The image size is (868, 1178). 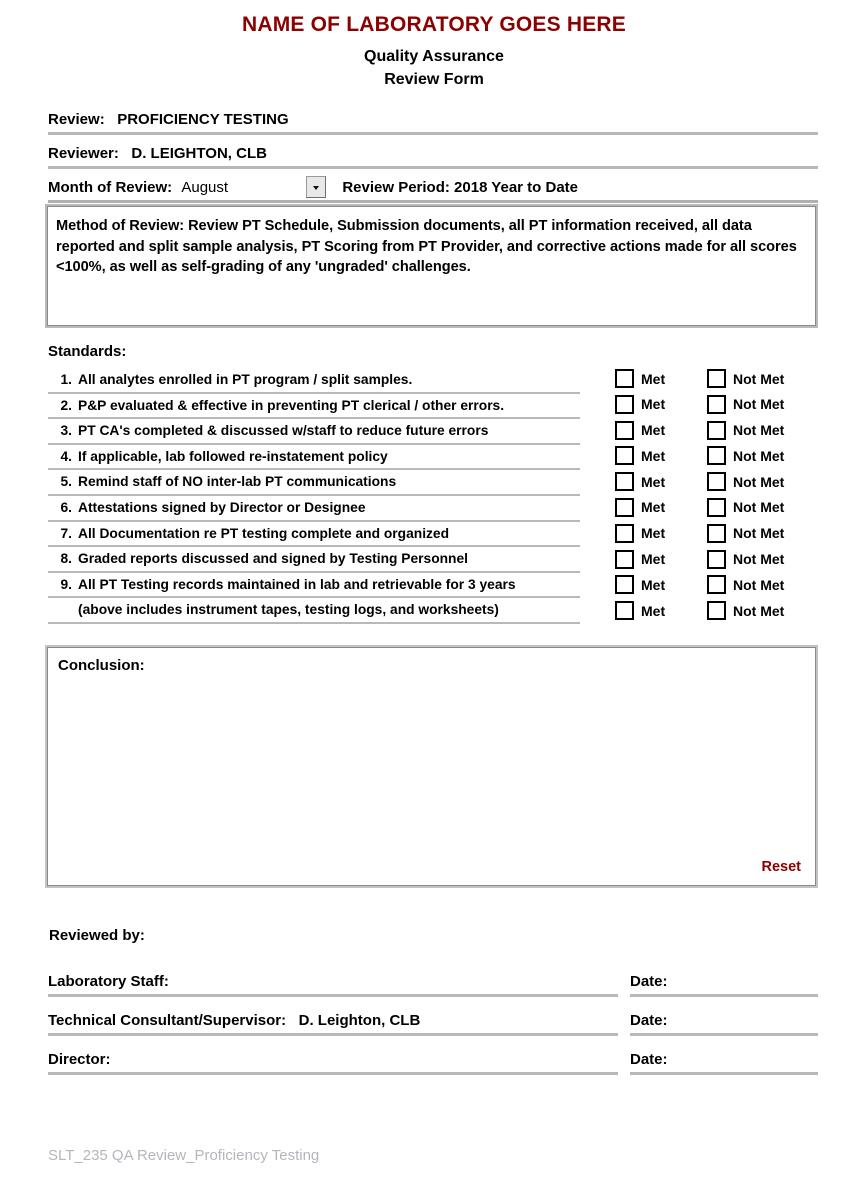 I want to click on director-signature-row: Director:, so click(x=333, y=1061).